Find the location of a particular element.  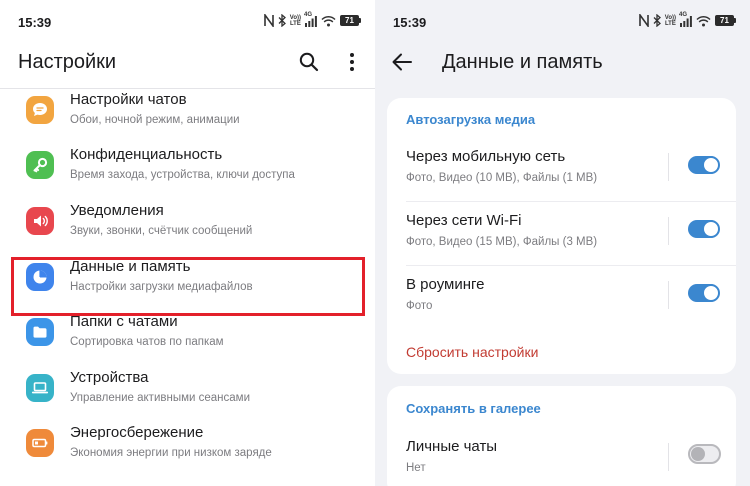

settings-item-title: Уведомления is located at coordinates (117, 210).